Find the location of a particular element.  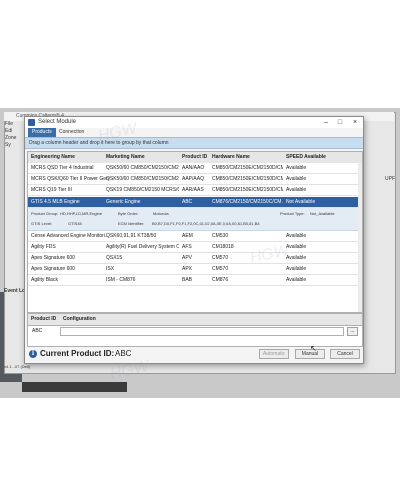

config-product-id: ABC is located at coordinates (37, 331).